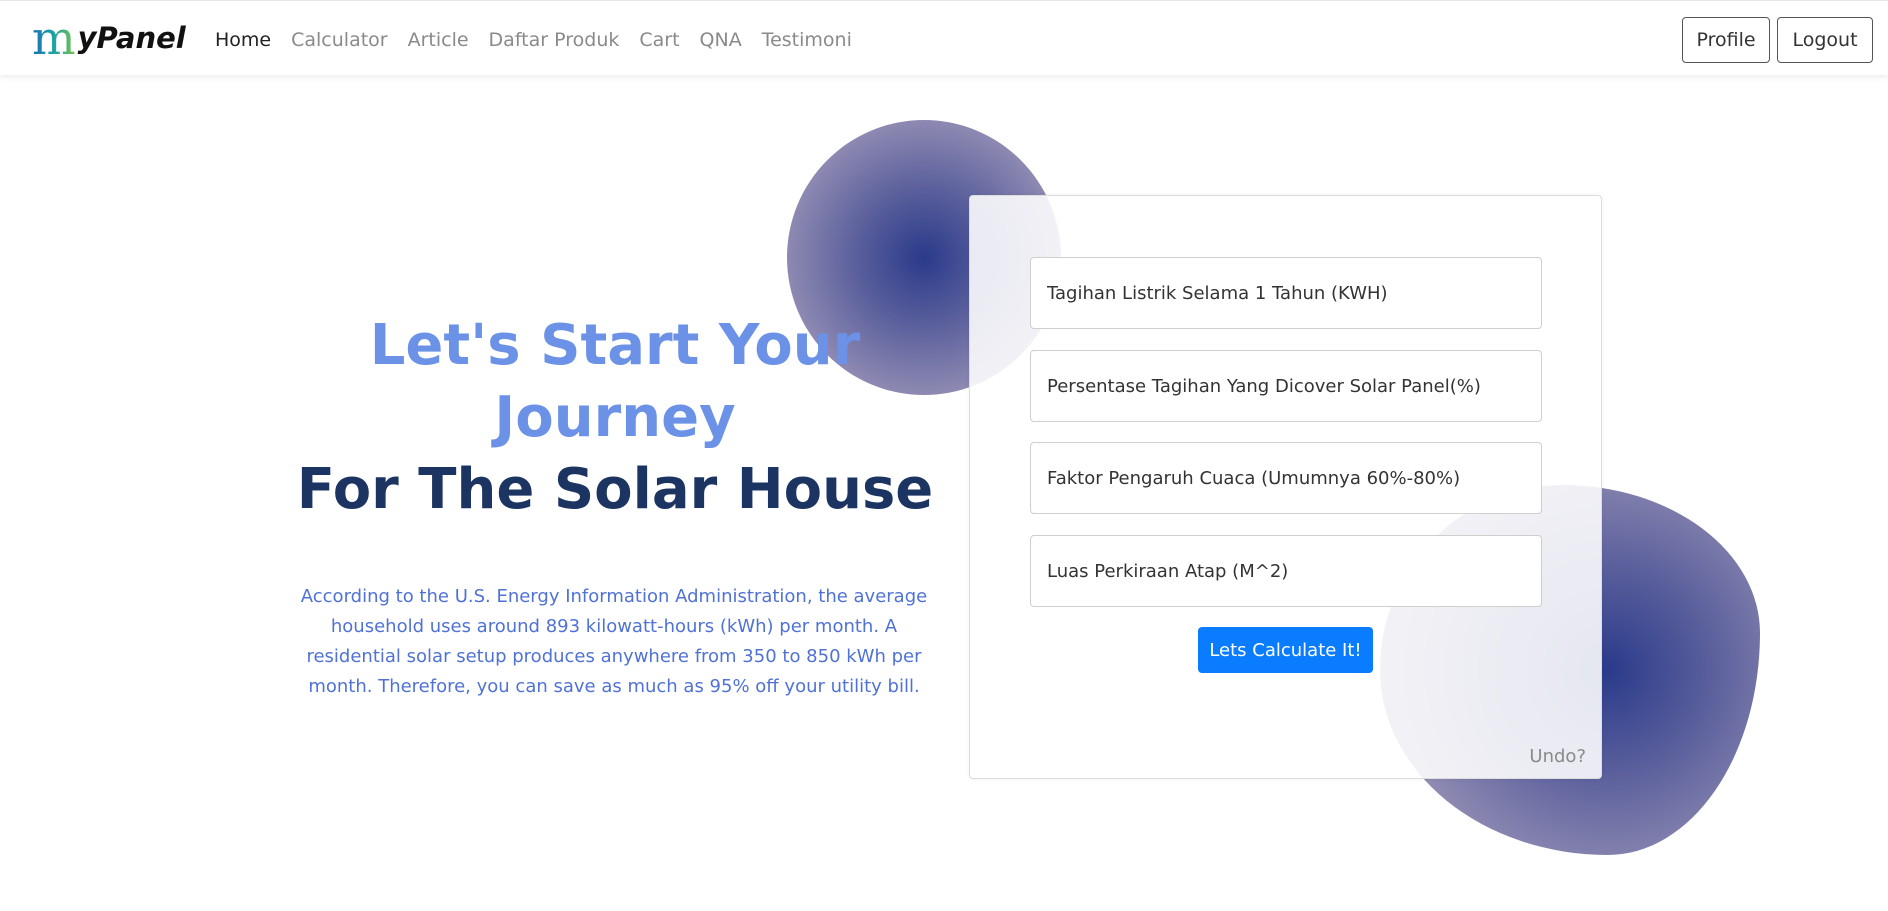  What do you see at coordinates (721, 40) in the screenshot?
I see `nav-link-qna: QNA` at bounding box center [721, 40].